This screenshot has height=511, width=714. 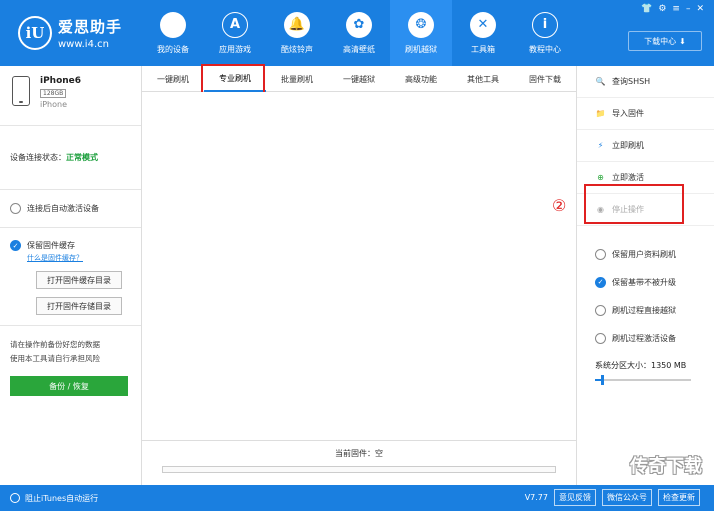 I want to click on nav-label: 酷炫铃声, so click(x=297, y=49).